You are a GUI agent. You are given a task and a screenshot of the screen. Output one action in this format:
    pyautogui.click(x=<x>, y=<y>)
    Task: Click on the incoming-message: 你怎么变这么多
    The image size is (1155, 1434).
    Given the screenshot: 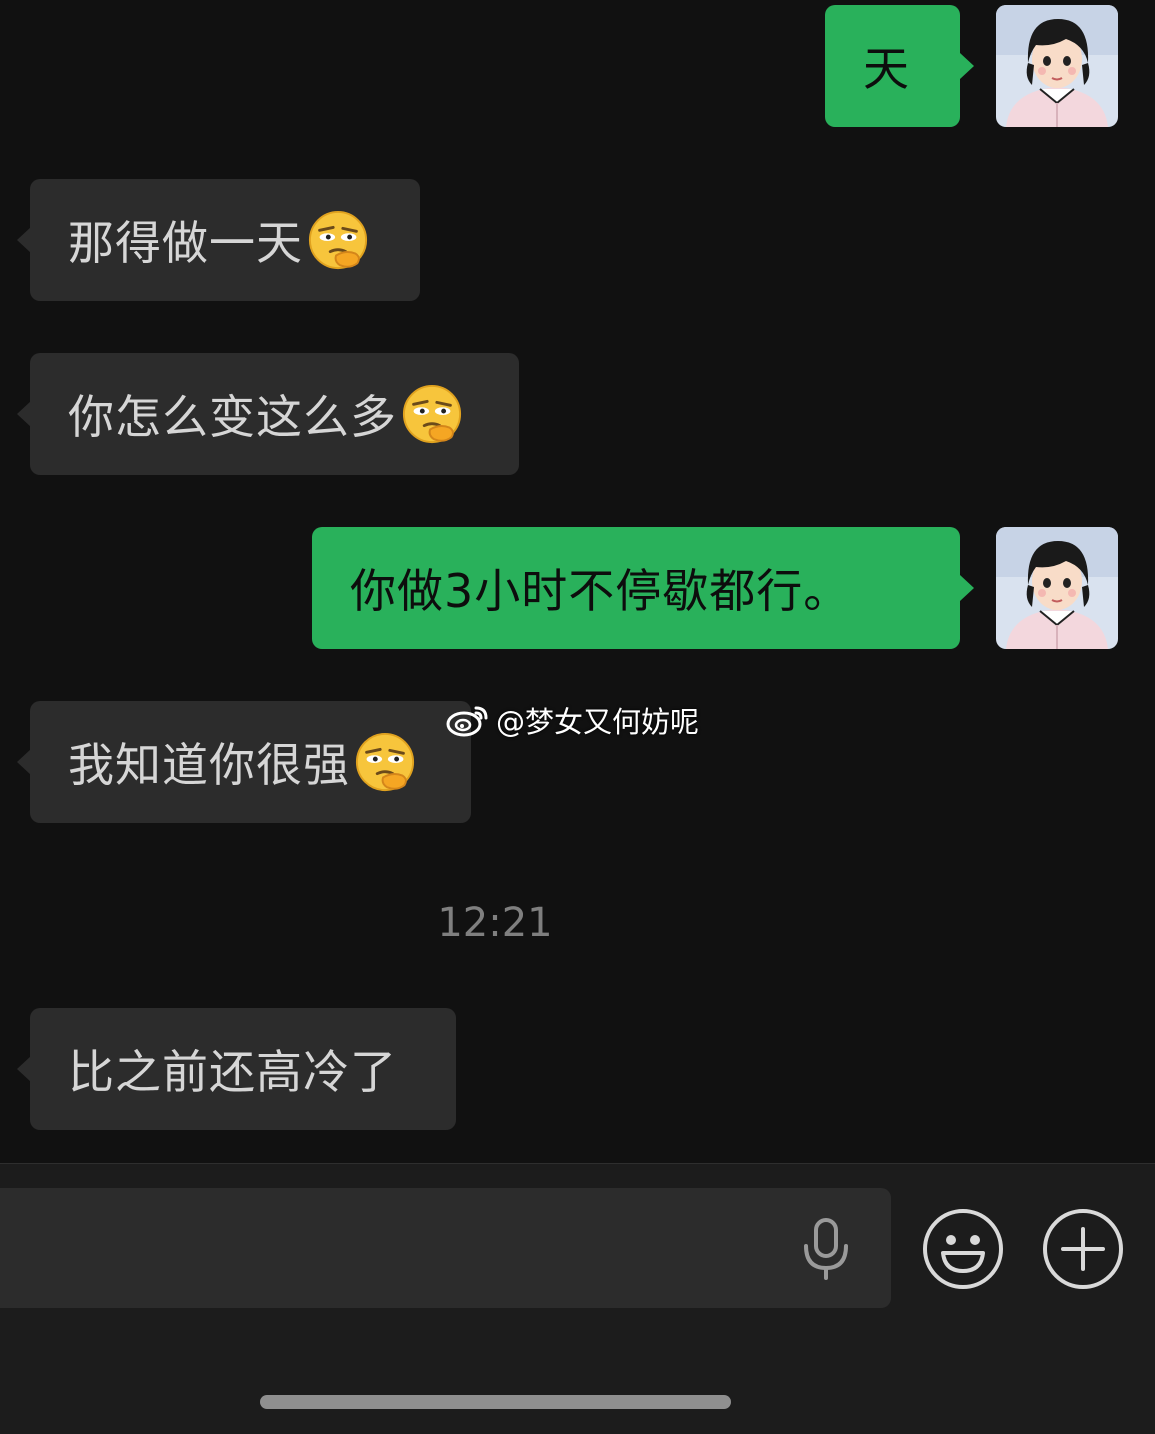 What is the action you would take?
    pyautogui.click(x=268, y=414)
    